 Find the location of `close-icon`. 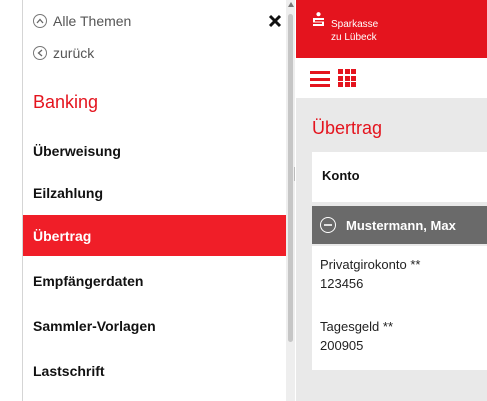

close-icon is located at coordinates (275, 21).